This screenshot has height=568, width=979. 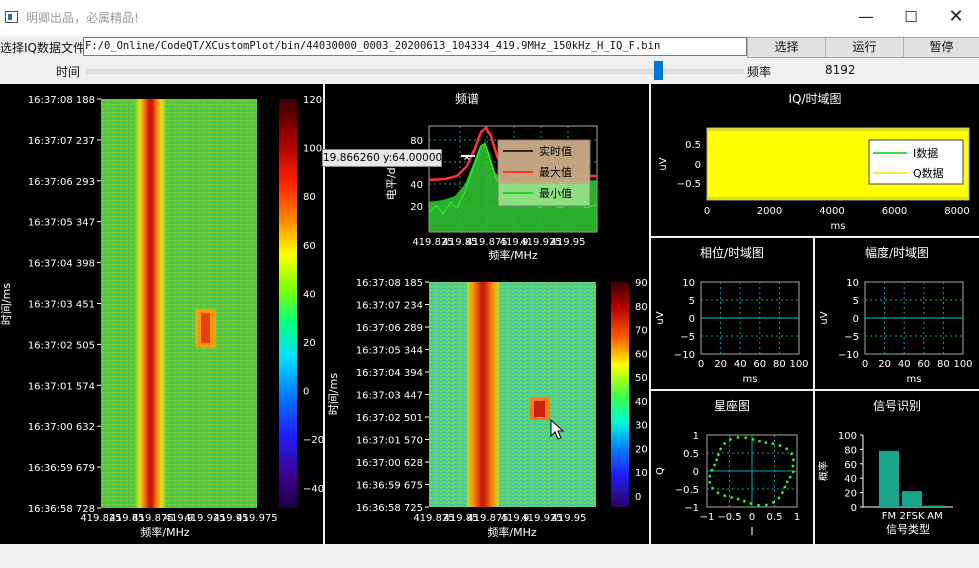 I want to click on phase_time-xtick: 100, so click(x=798, y=364).